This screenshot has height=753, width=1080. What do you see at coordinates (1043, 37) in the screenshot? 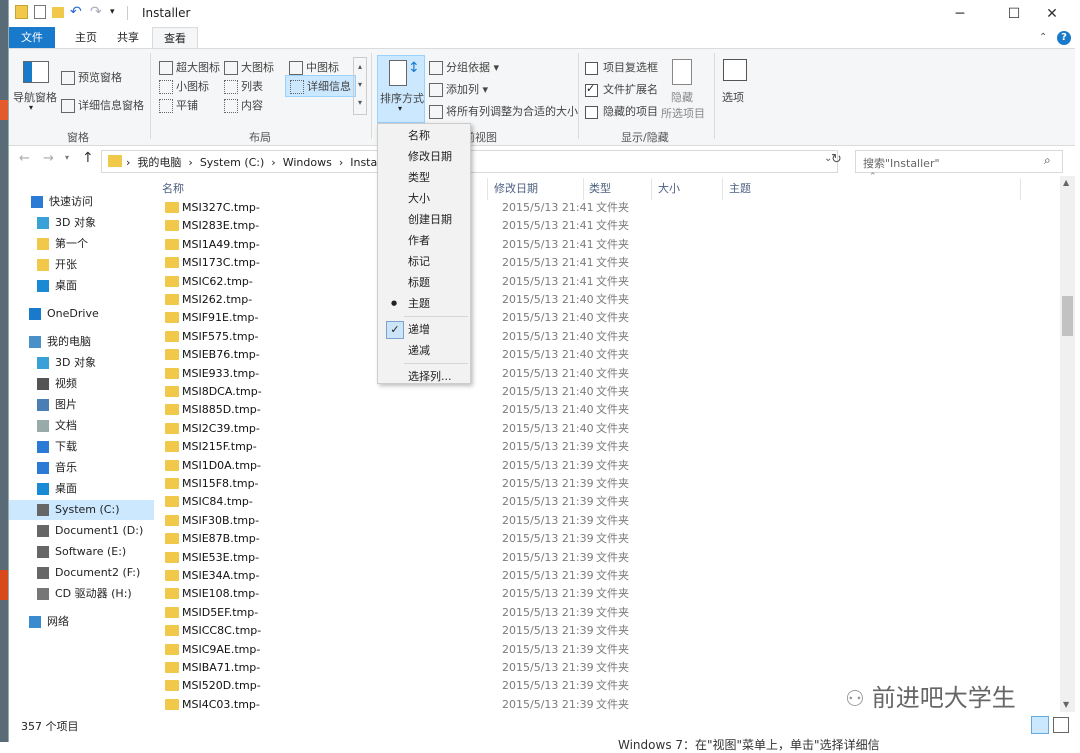
I see `collapse-ribbon-icon: ⌃` at bounding box center [1043, 37].